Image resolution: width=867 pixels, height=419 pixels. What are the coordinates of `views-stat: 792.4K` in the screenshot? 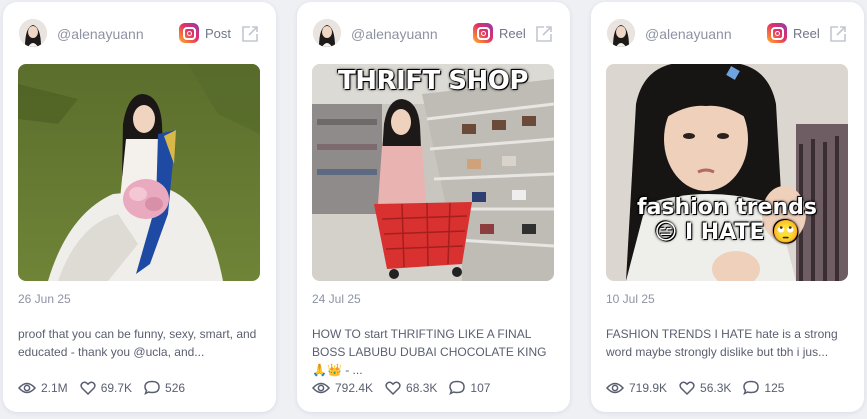 It's located at (342, 388).